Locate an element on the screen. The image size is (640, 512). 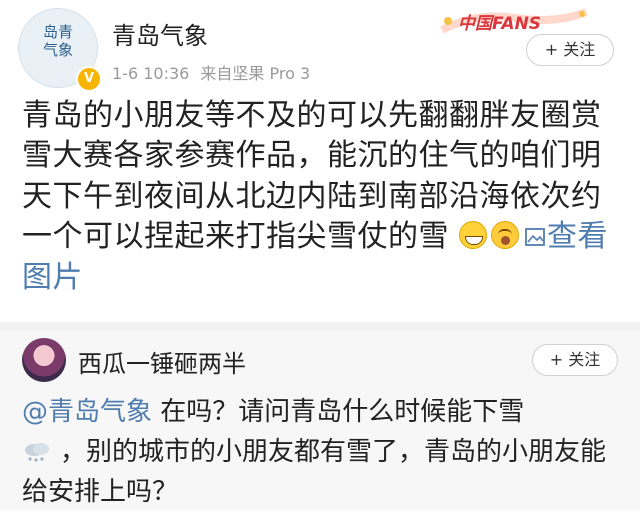
fans-badge: 中国FANS is located at coordinates (516, 21).